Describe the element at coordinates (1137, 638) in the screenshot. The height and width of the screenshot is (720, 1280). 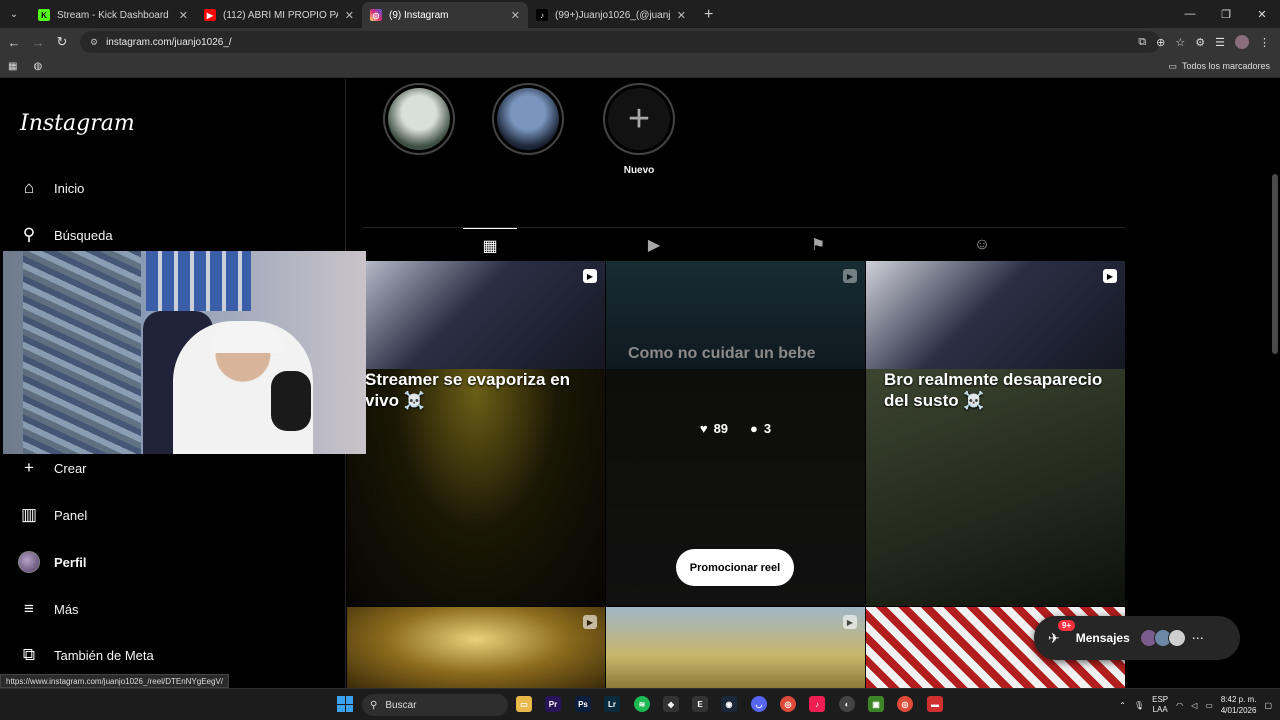
I see `messages-button: ✈ 9+ Mensajes ⋯` at that location.